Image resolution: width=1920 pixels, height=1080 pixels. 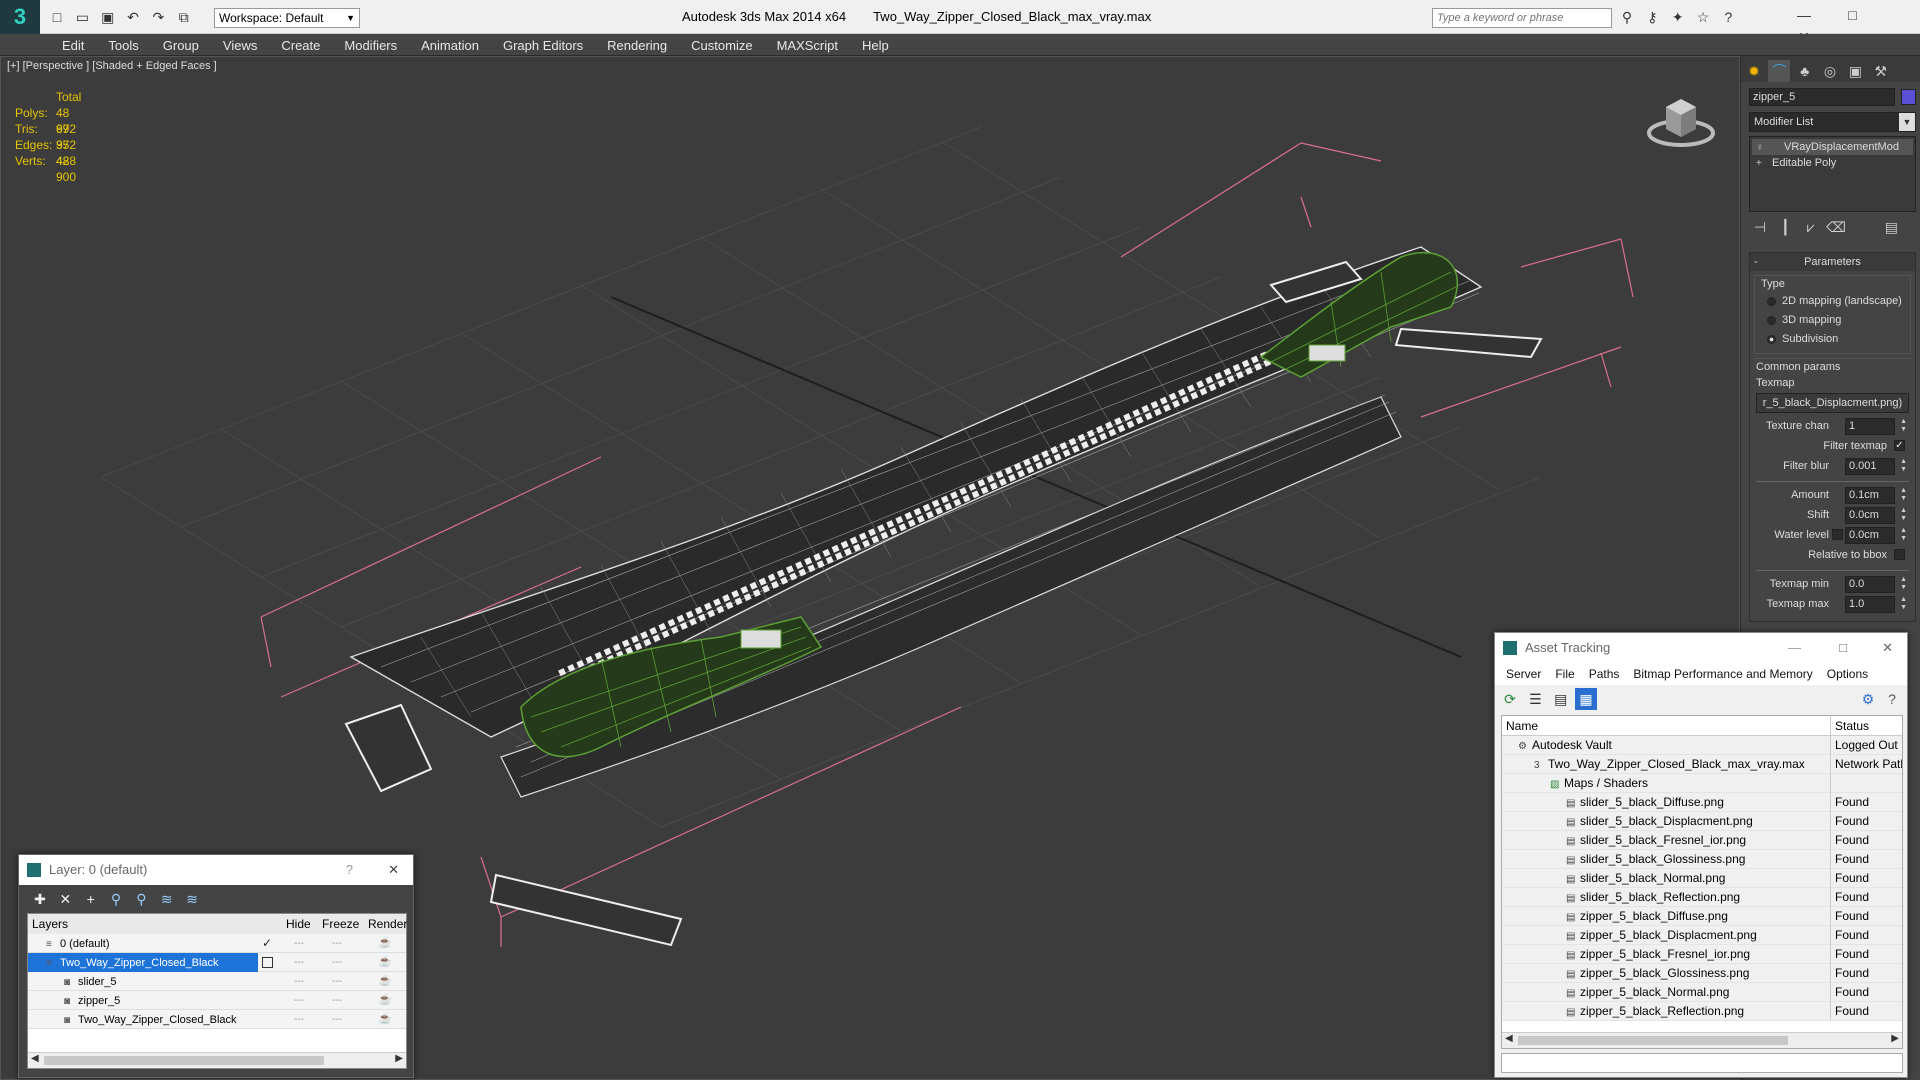 What do you see at coordinates (1702, 1063) in the screenshot?
I see `asset-path-field` at bounding box center [1702, 1063].